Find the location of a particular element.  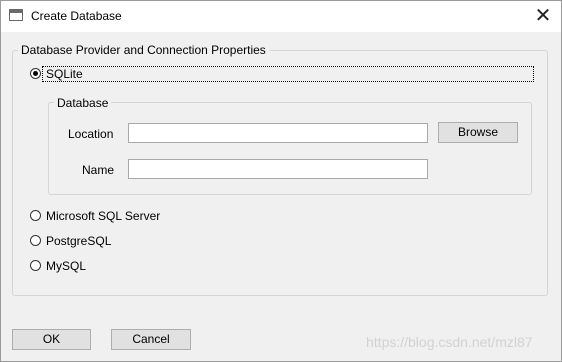

radio-sqlite-label: SQLite is located at coordinates (64, 74).